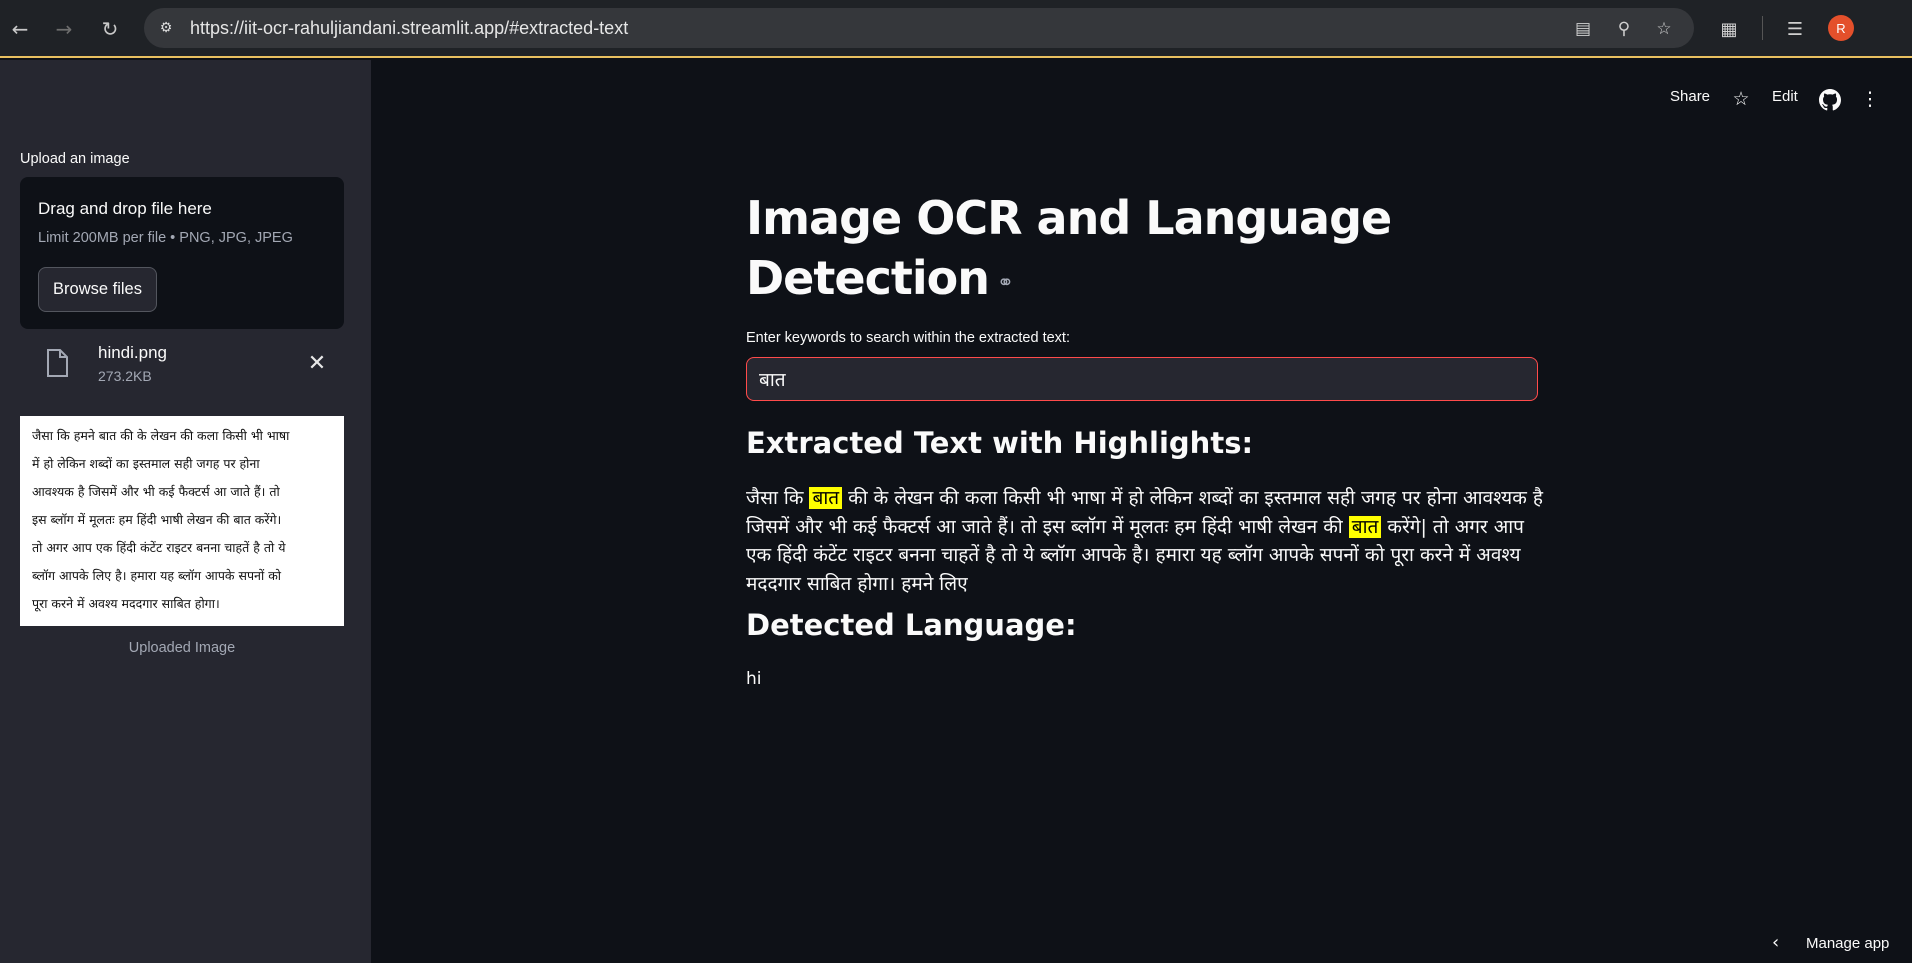  Describe the element at coordinates (64, 29) in the screenshot. I see `forward-icon: →` at that location.